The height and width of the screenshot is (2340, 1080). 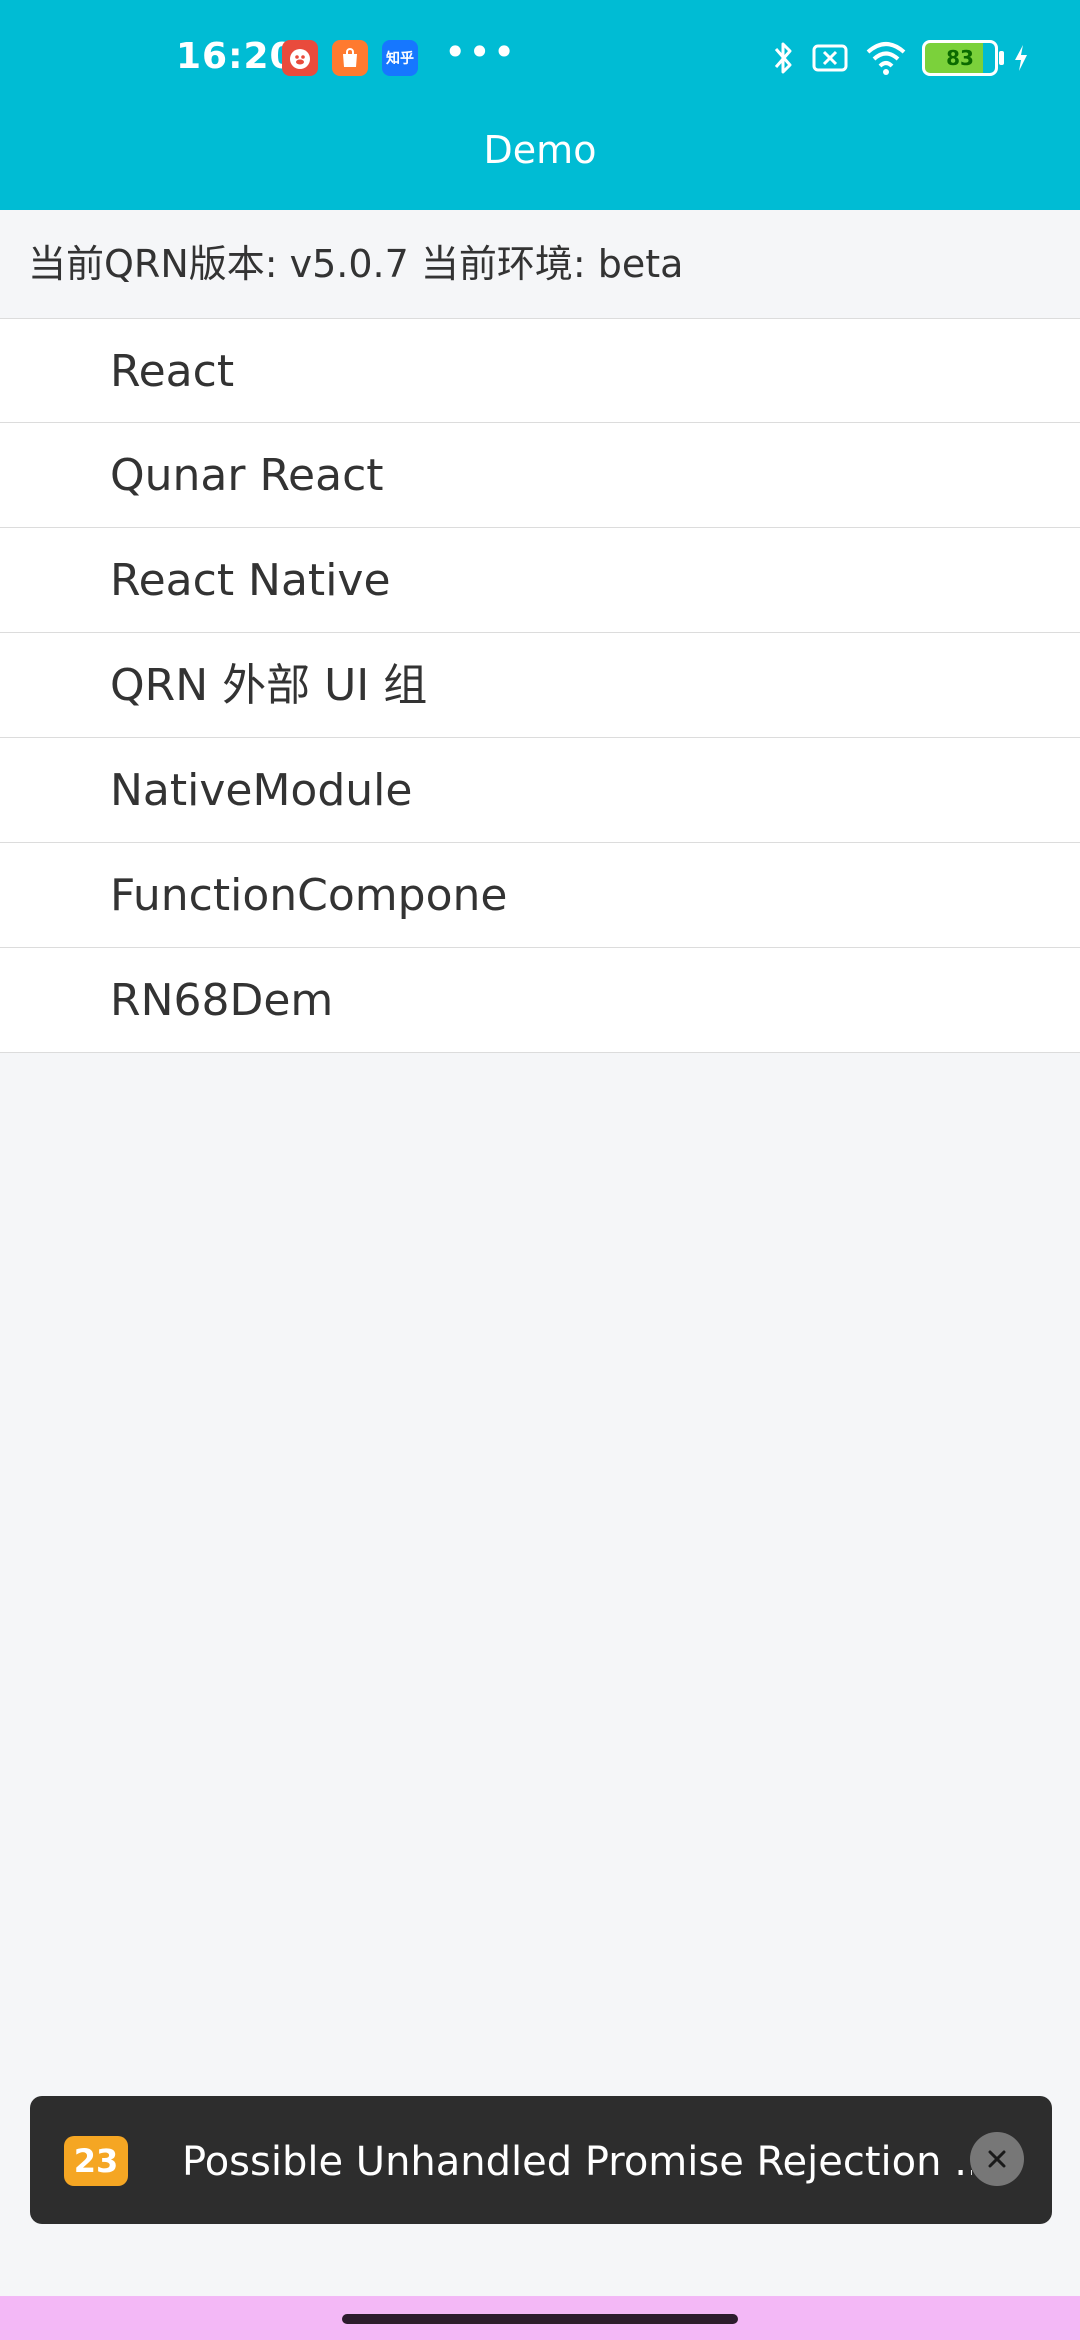 What do you see at coordinates (540, 45) in the screenshot?
I see `status-bar: 16:20 知乎 ••• 83` at bounding box center [540, 45].